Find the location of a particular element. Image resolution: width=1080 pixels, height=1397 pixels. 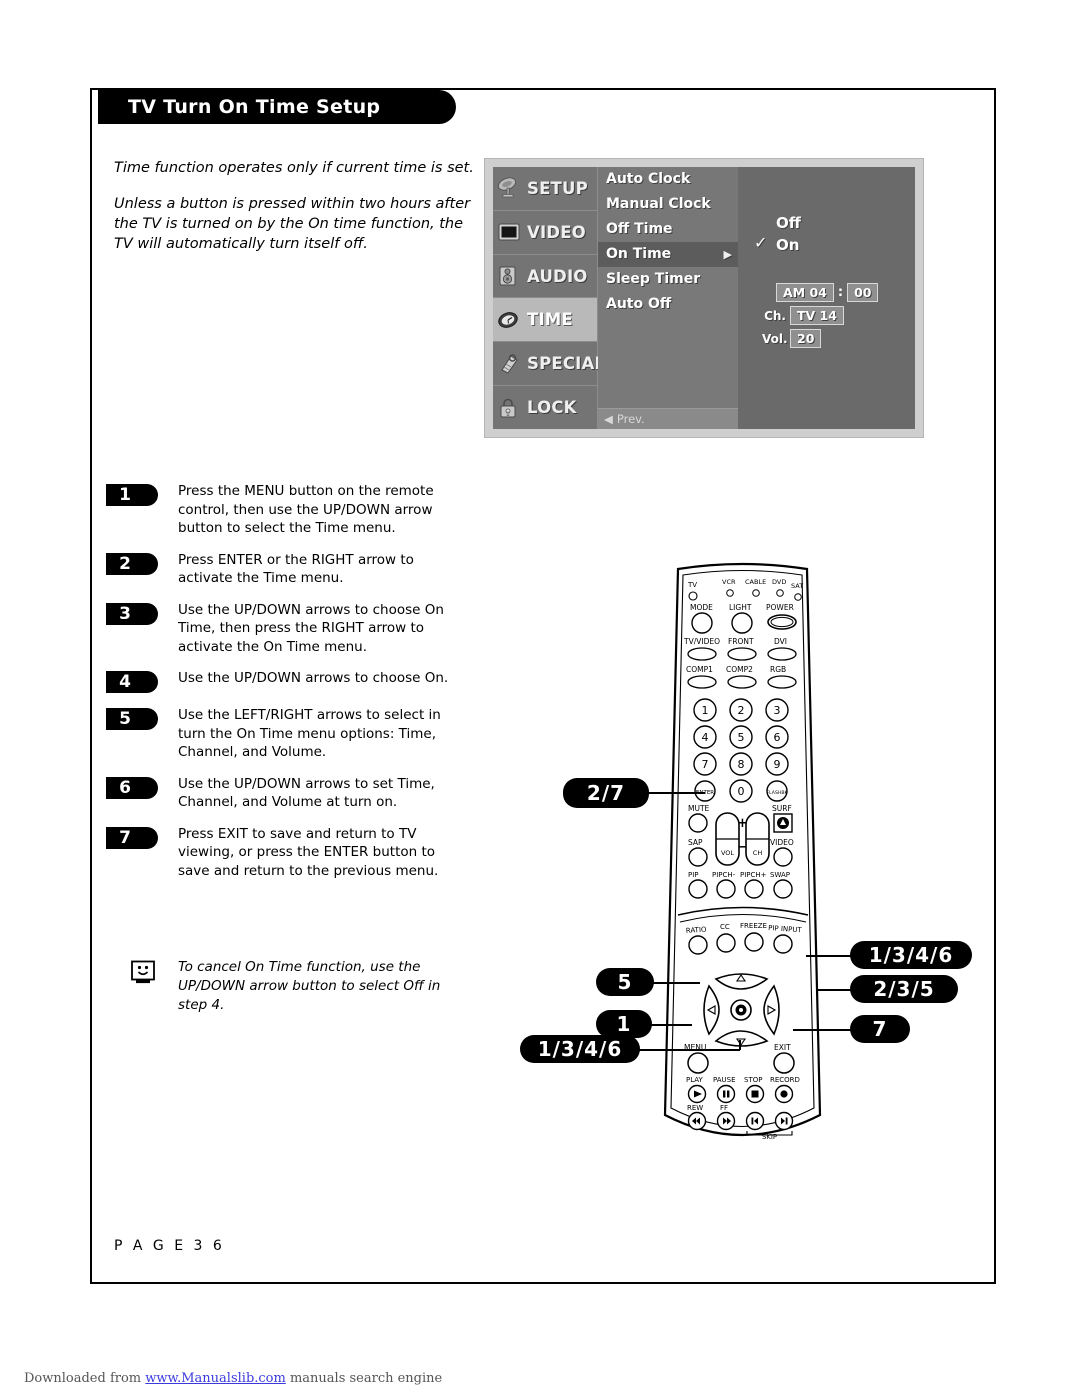

svg-text: LIGHT is located at coordinates (740, 607).